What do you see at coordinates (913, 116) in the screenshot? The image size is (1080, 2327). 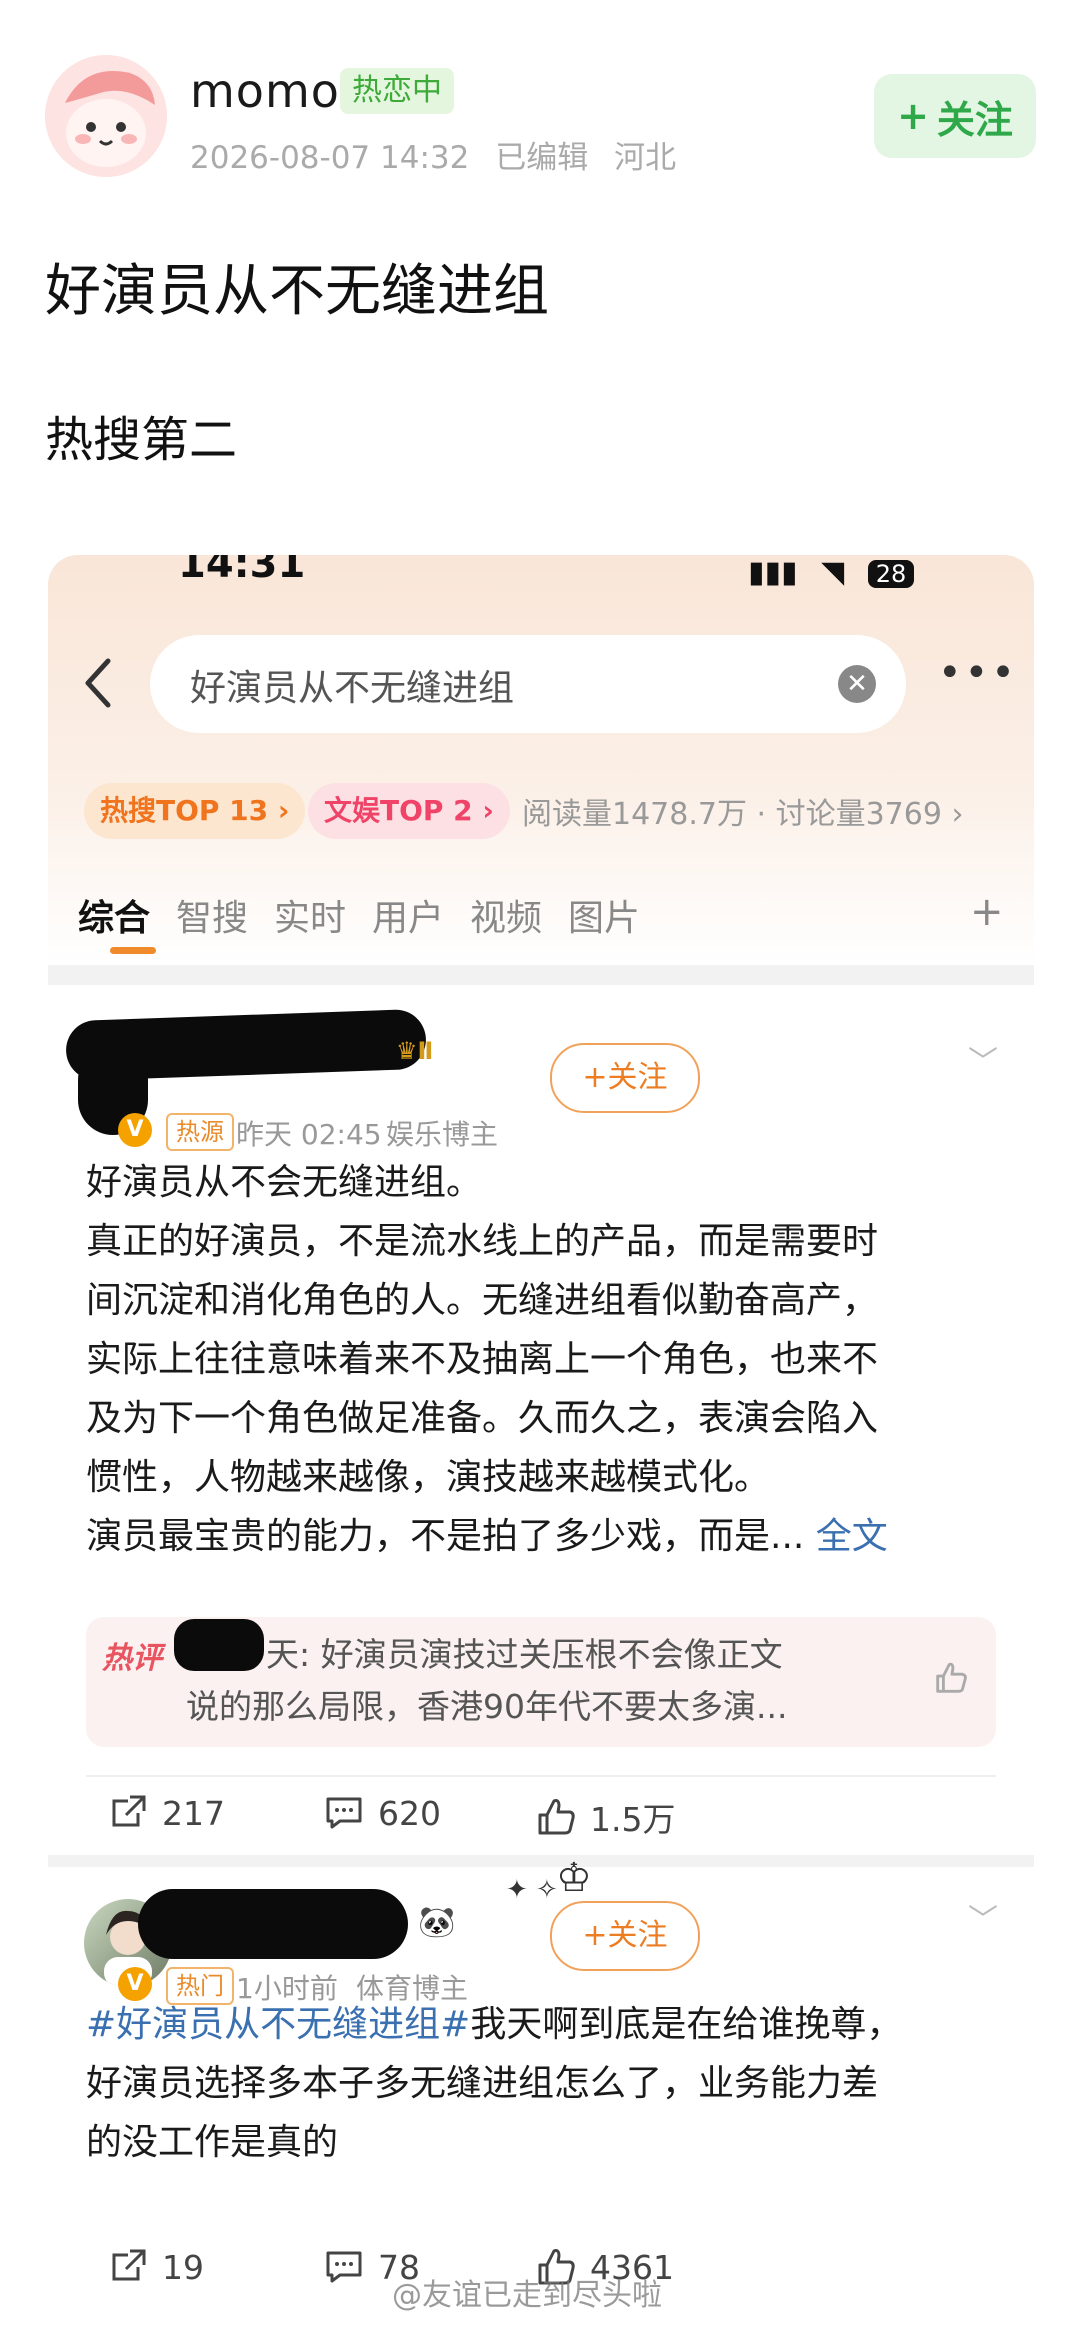 I see `plus-icon: +` at bounding box center [913, 116].